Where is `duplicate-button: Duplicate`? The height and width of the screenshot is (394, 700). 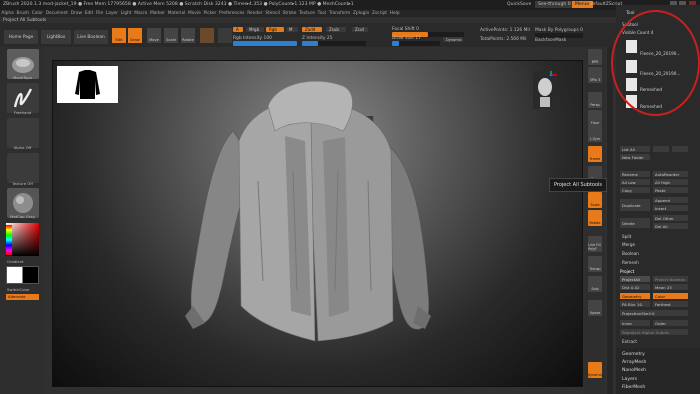 duplicate-button: Duplicate is located at coordinates (635, 205).